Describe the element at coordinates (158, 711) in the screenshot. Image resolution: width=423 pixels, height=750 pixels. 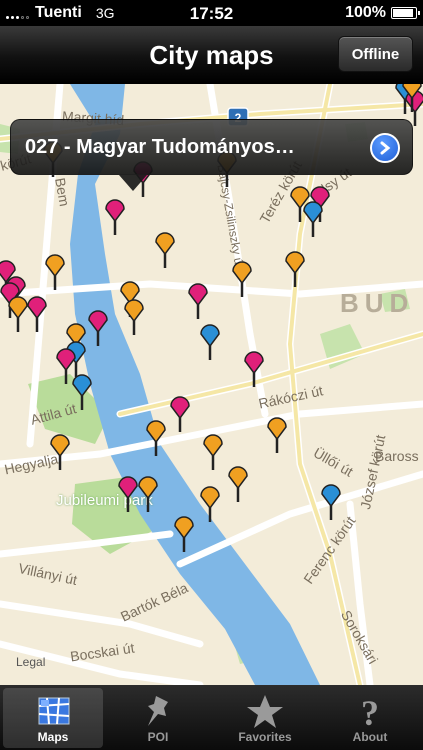
I see `pushpin-icon` at that location.